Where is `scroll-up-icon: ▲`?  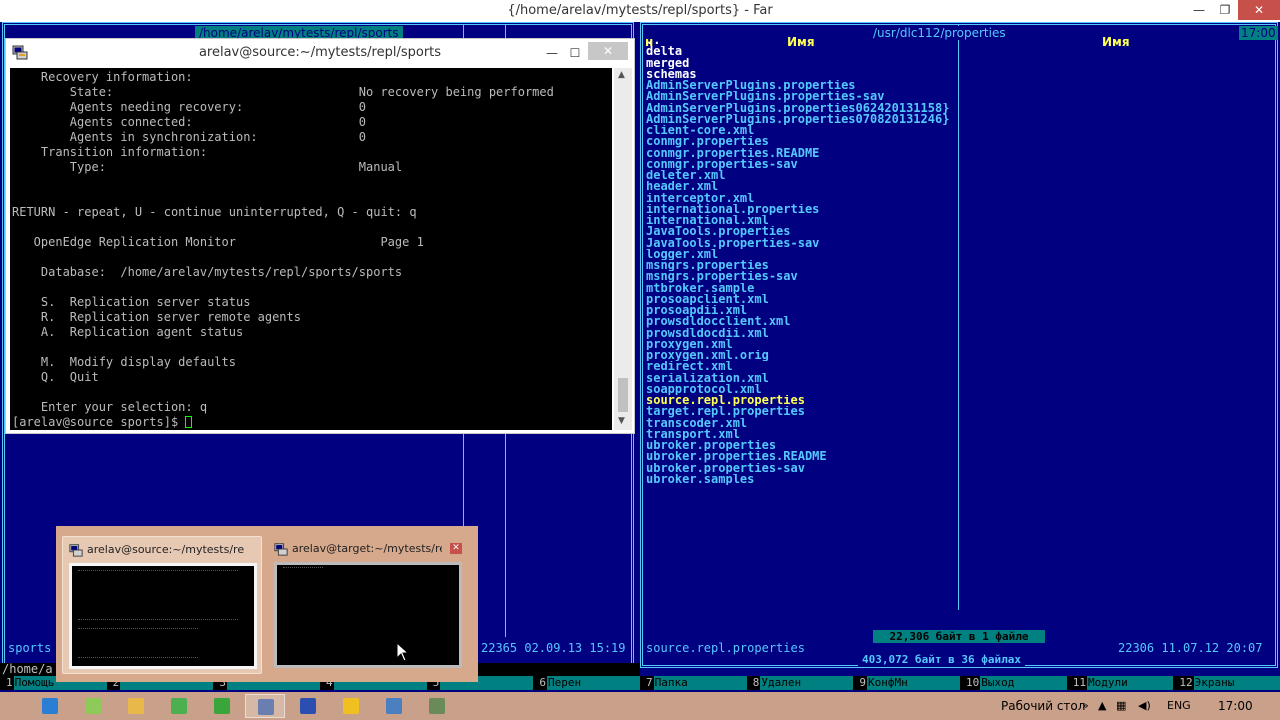
scroll-up-icon: ▲ is located at coordinates (621, 75).